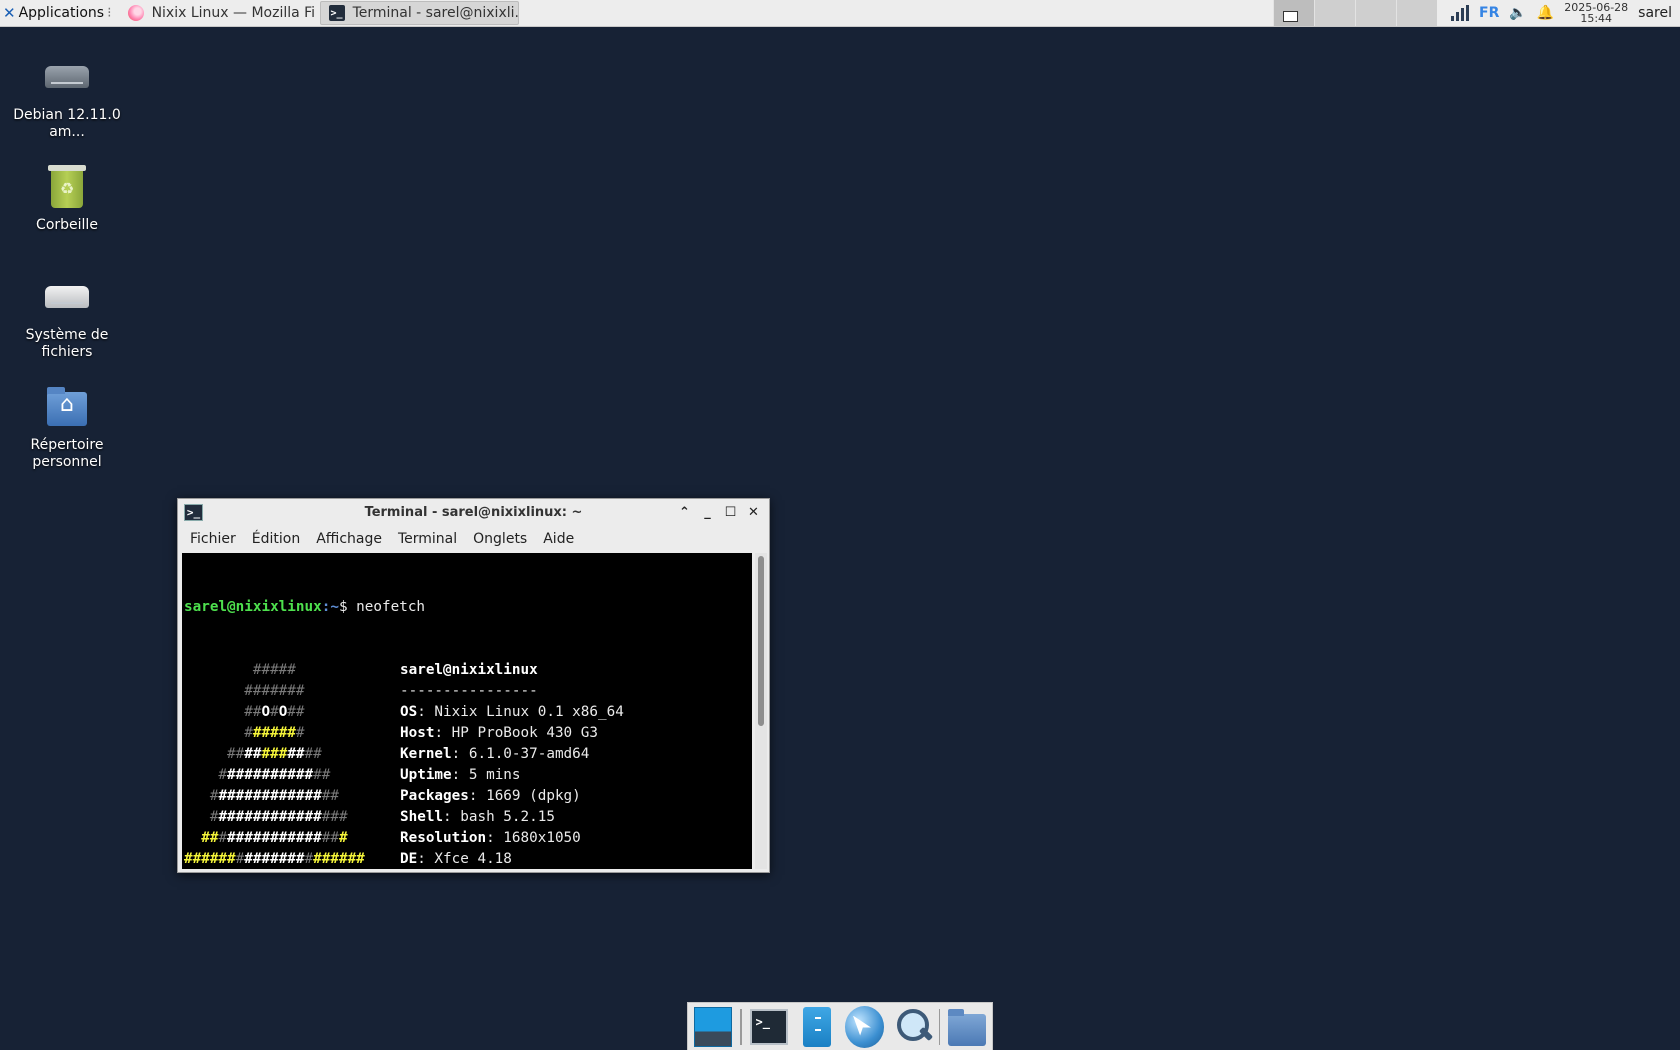 The height and width of the screenshot is (1050, 1680). I want to click on workspace-switcher, so click(1355, 13).